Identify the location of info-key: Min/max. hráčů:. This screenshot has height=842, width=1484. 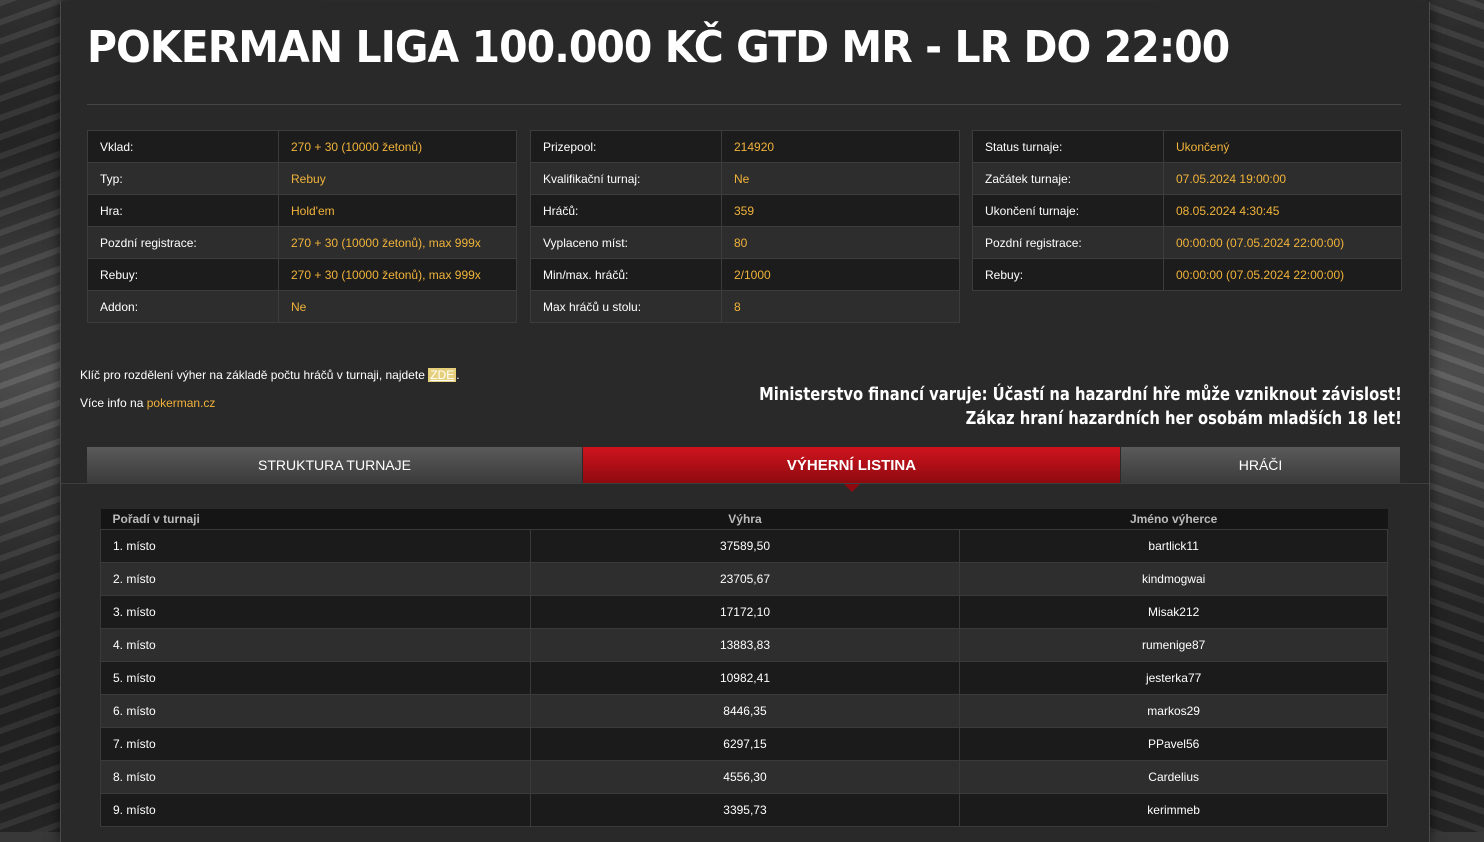
(626, 274).